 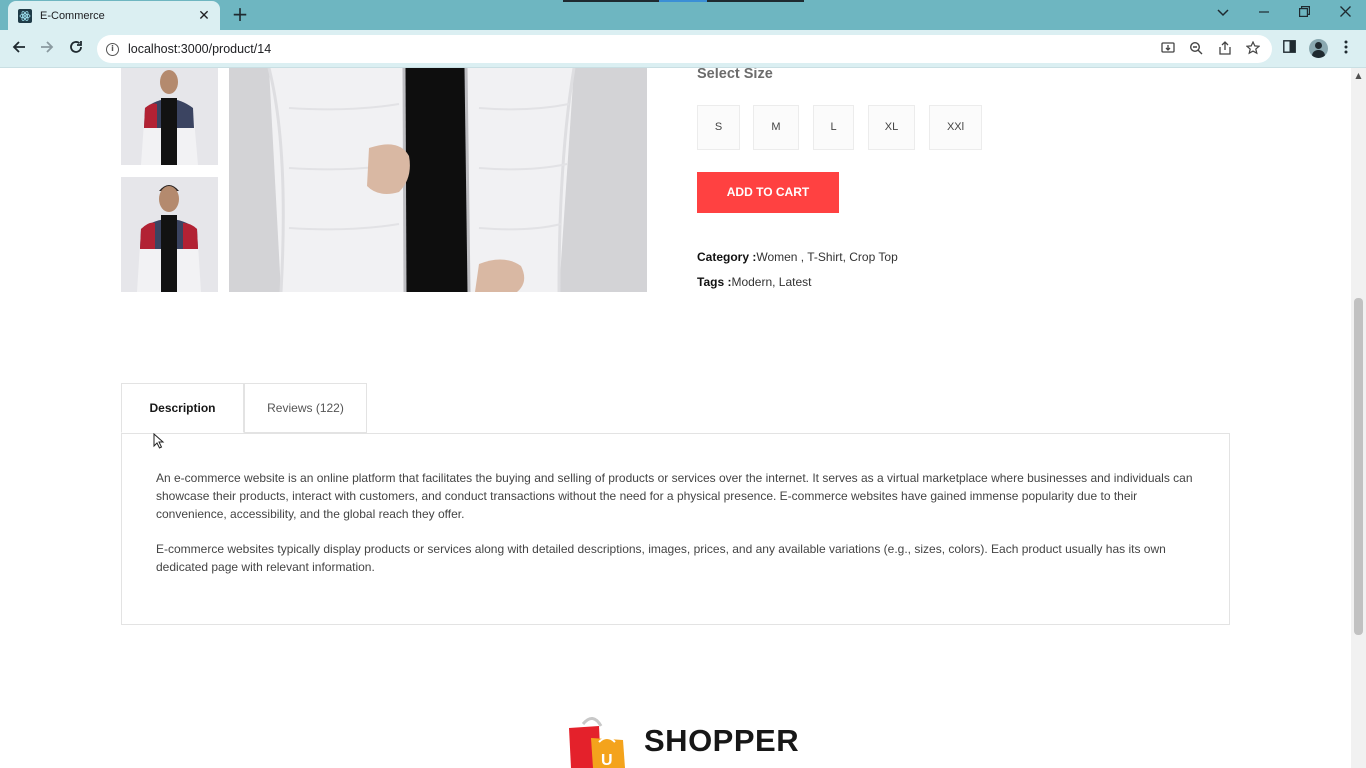 What do you see at coordinates (776, 127) in the screenshot?
I see `size-option-m: M` at bounding box center [776, 127].